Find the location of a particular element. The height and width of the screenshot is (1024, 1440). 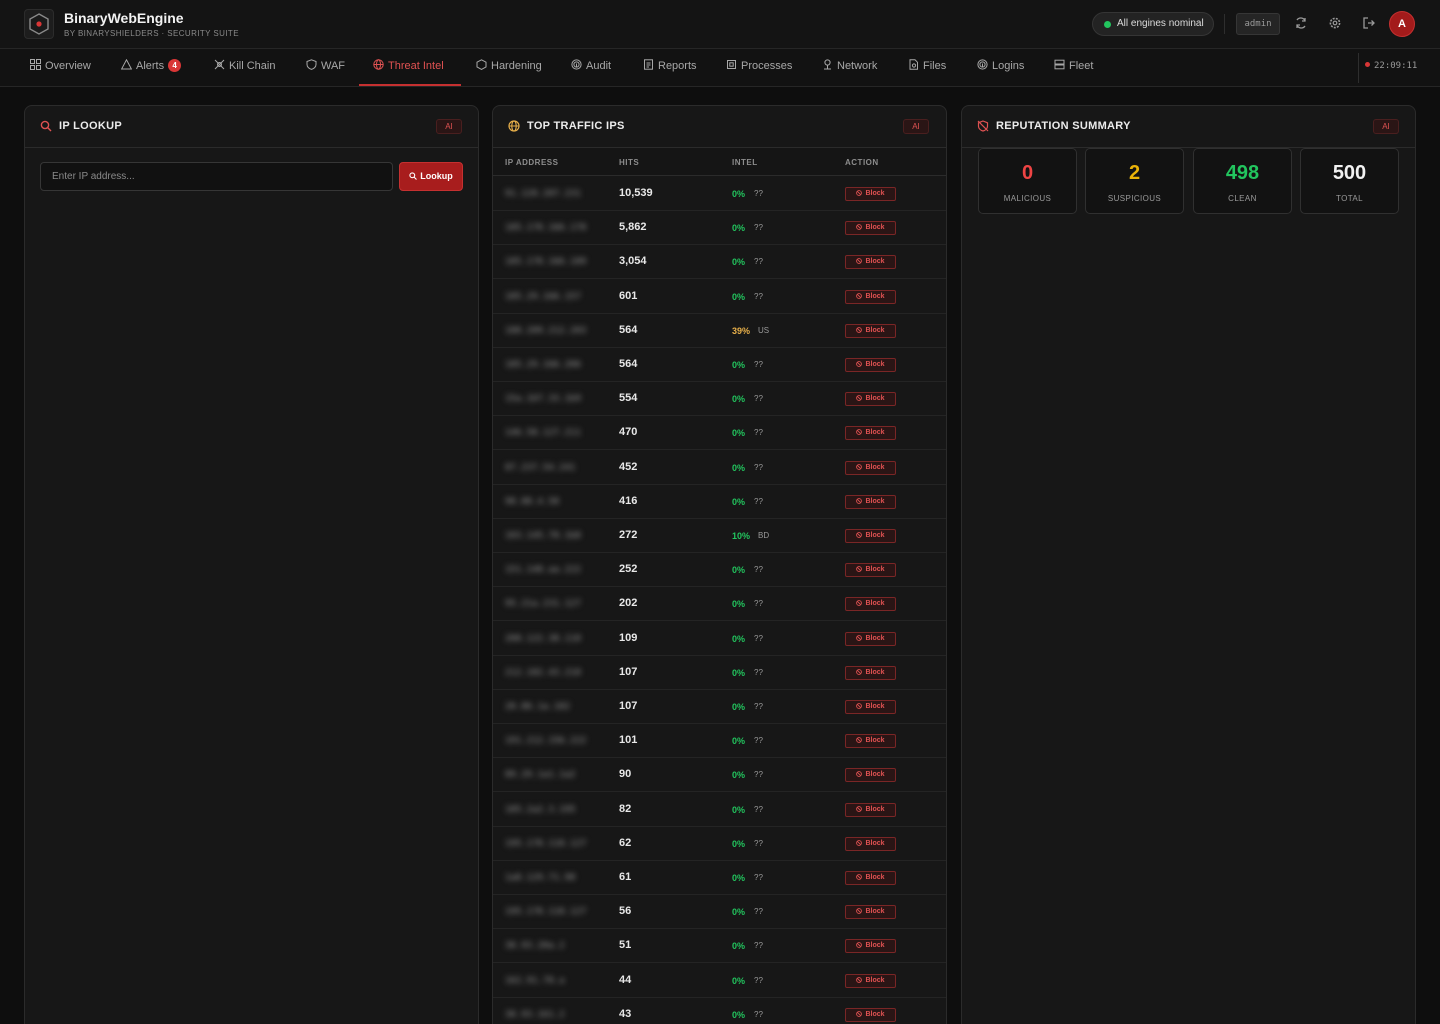

tab-audit: Audit is located at coordinates (591, 67).